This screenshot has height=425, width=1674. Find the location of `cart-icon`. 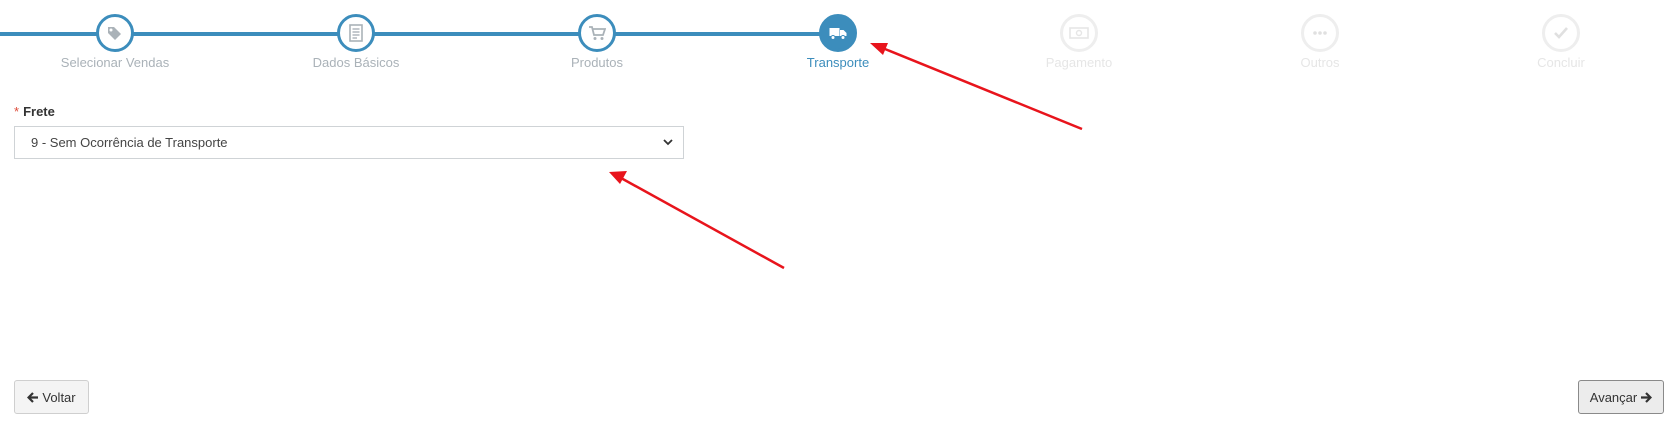

cart-icon is located at coordinates (597, 33).